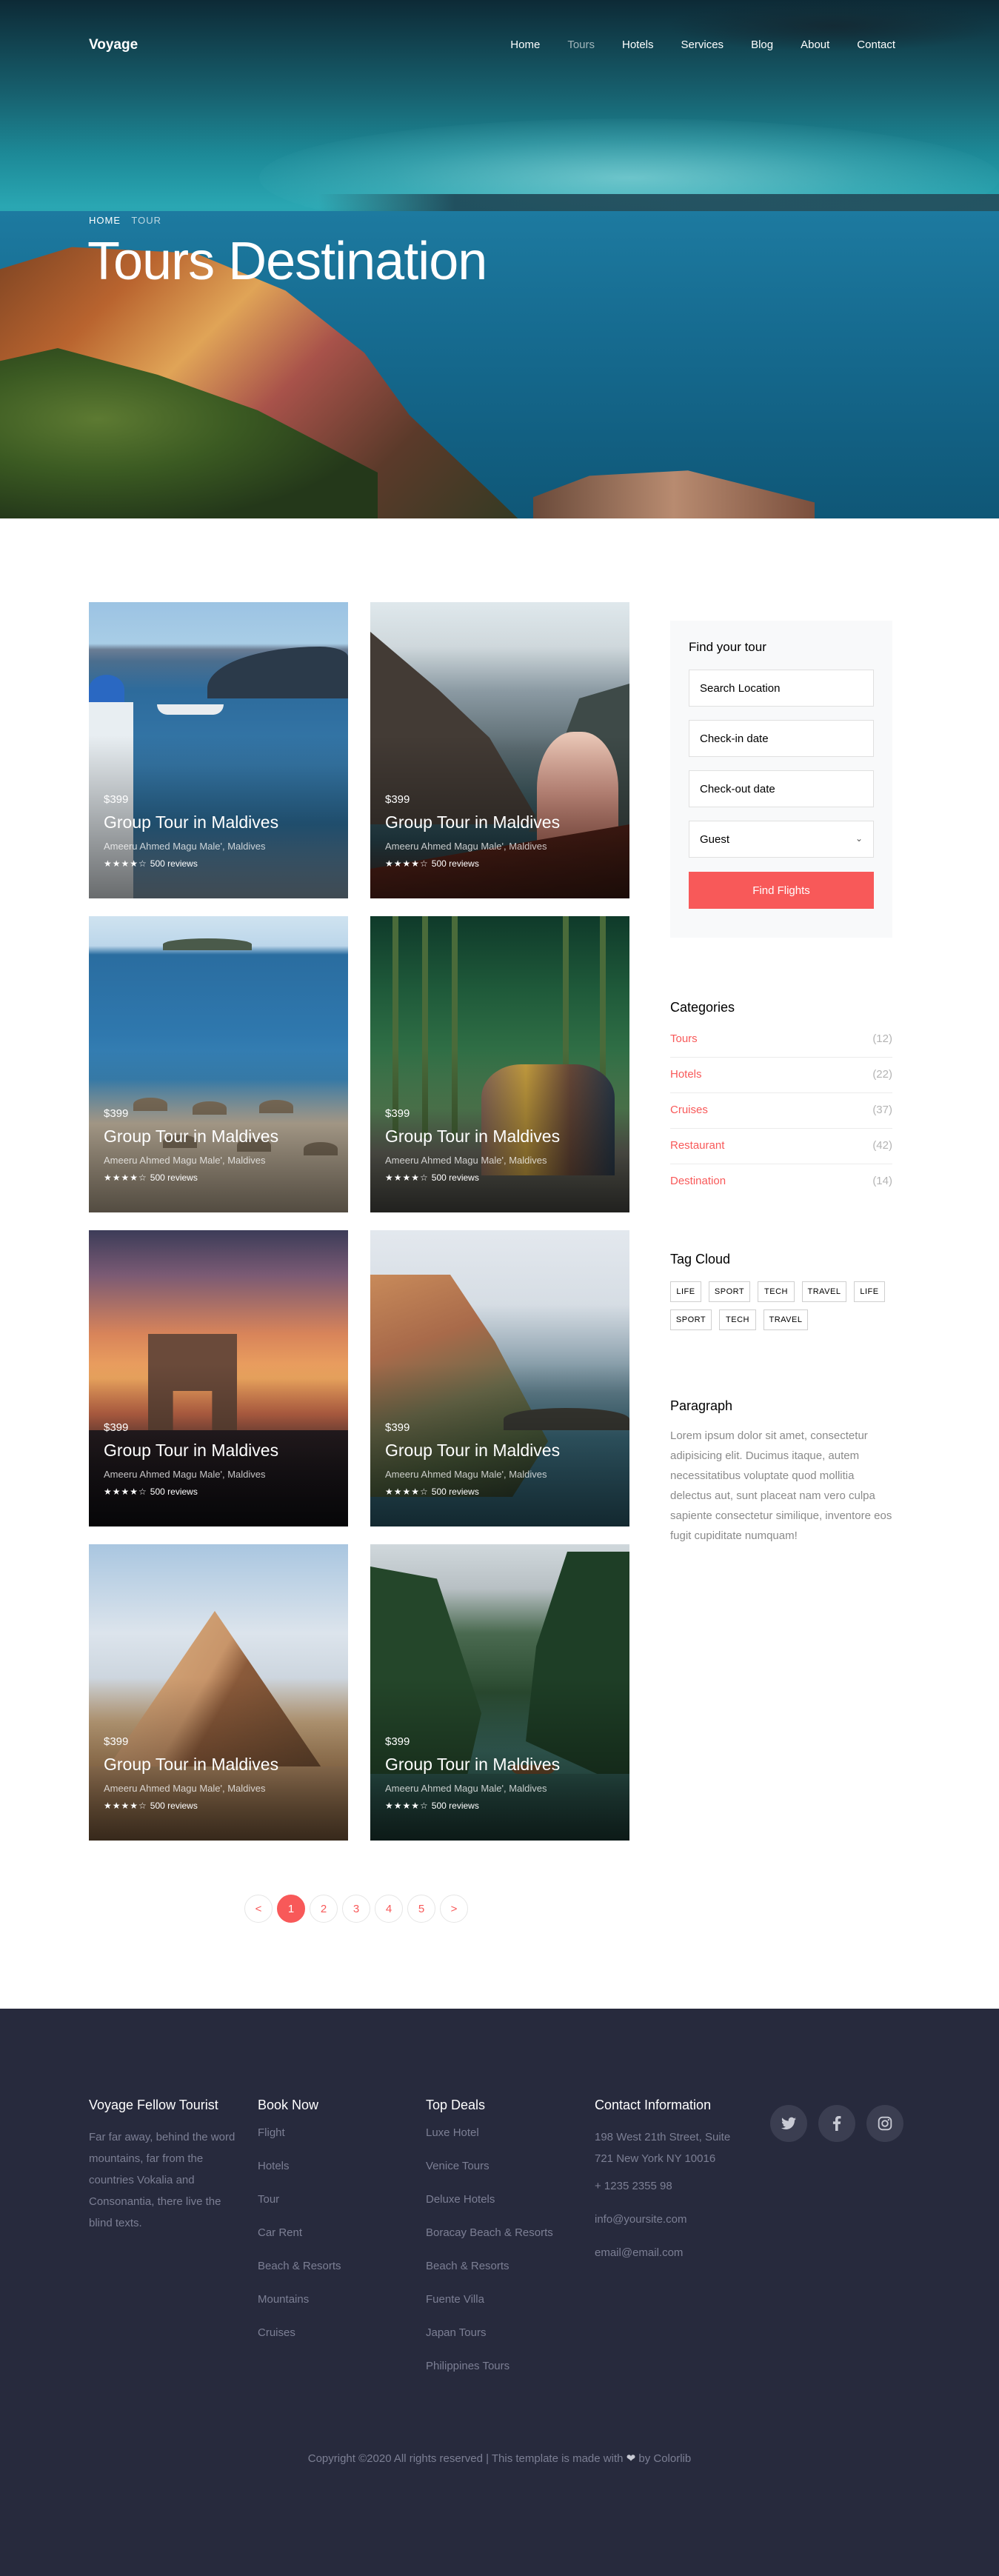  I want to click on footer-link: Cruises, so click(332, 2343).